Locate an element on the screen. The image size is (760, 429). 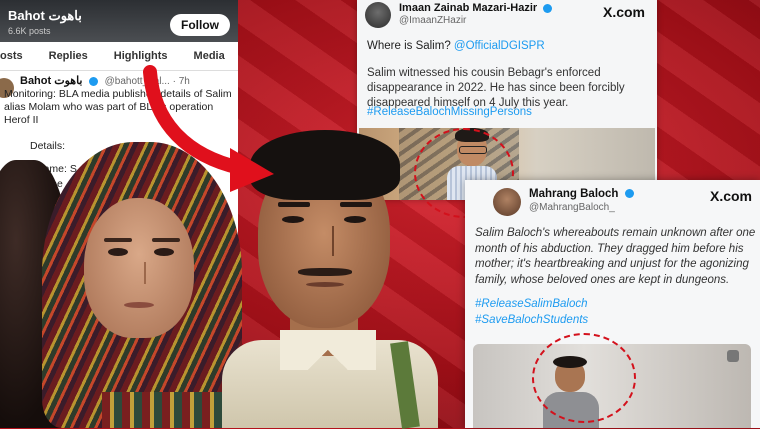
red-arrow-icon is located at coordinates (208, 128).